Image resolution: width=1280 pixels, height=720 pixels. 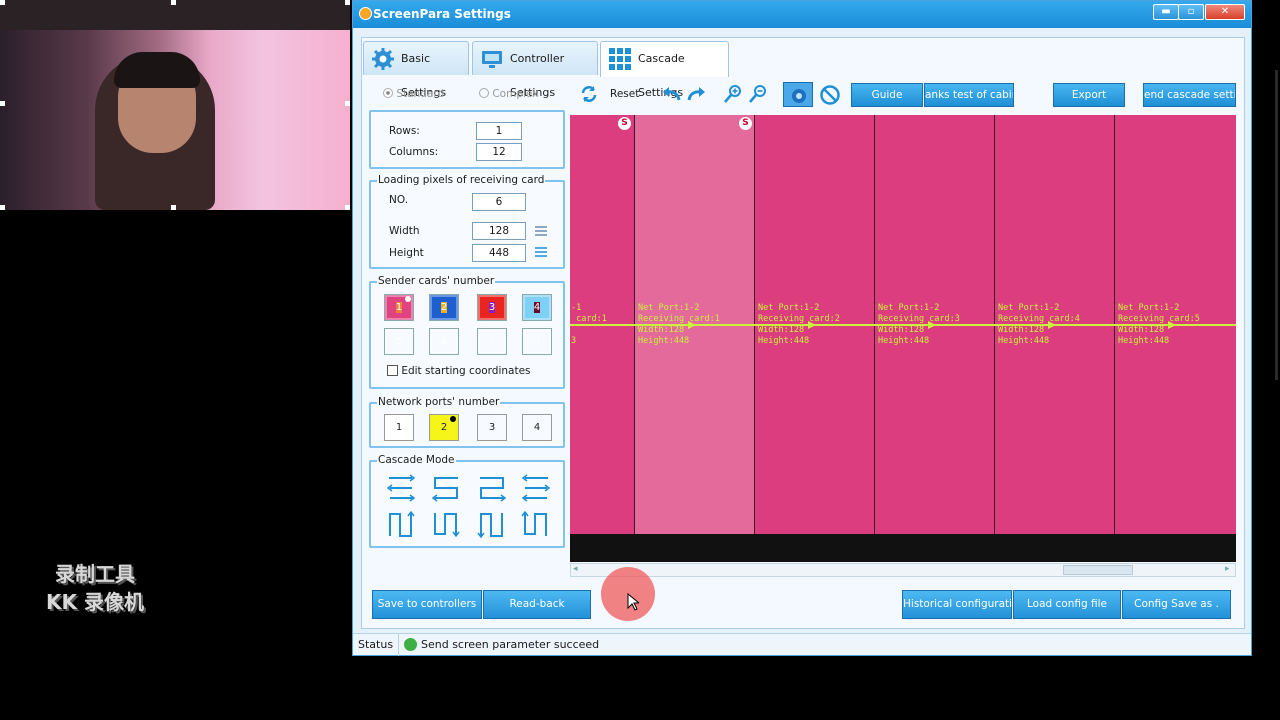 What do you see at coordinates (541, 231) in the screenshot?
I see `width-stepper-icon` at bounding box center [541, 231].